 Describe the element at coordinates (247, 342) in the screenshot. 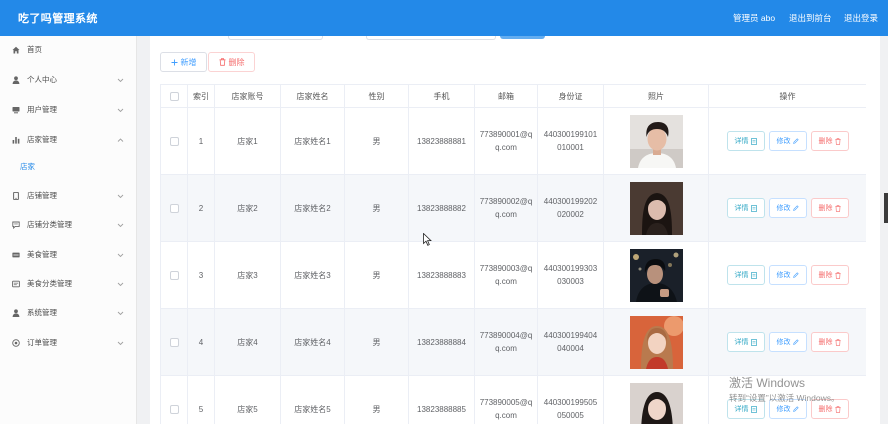

I see `cell-account: 店家4` at that location.